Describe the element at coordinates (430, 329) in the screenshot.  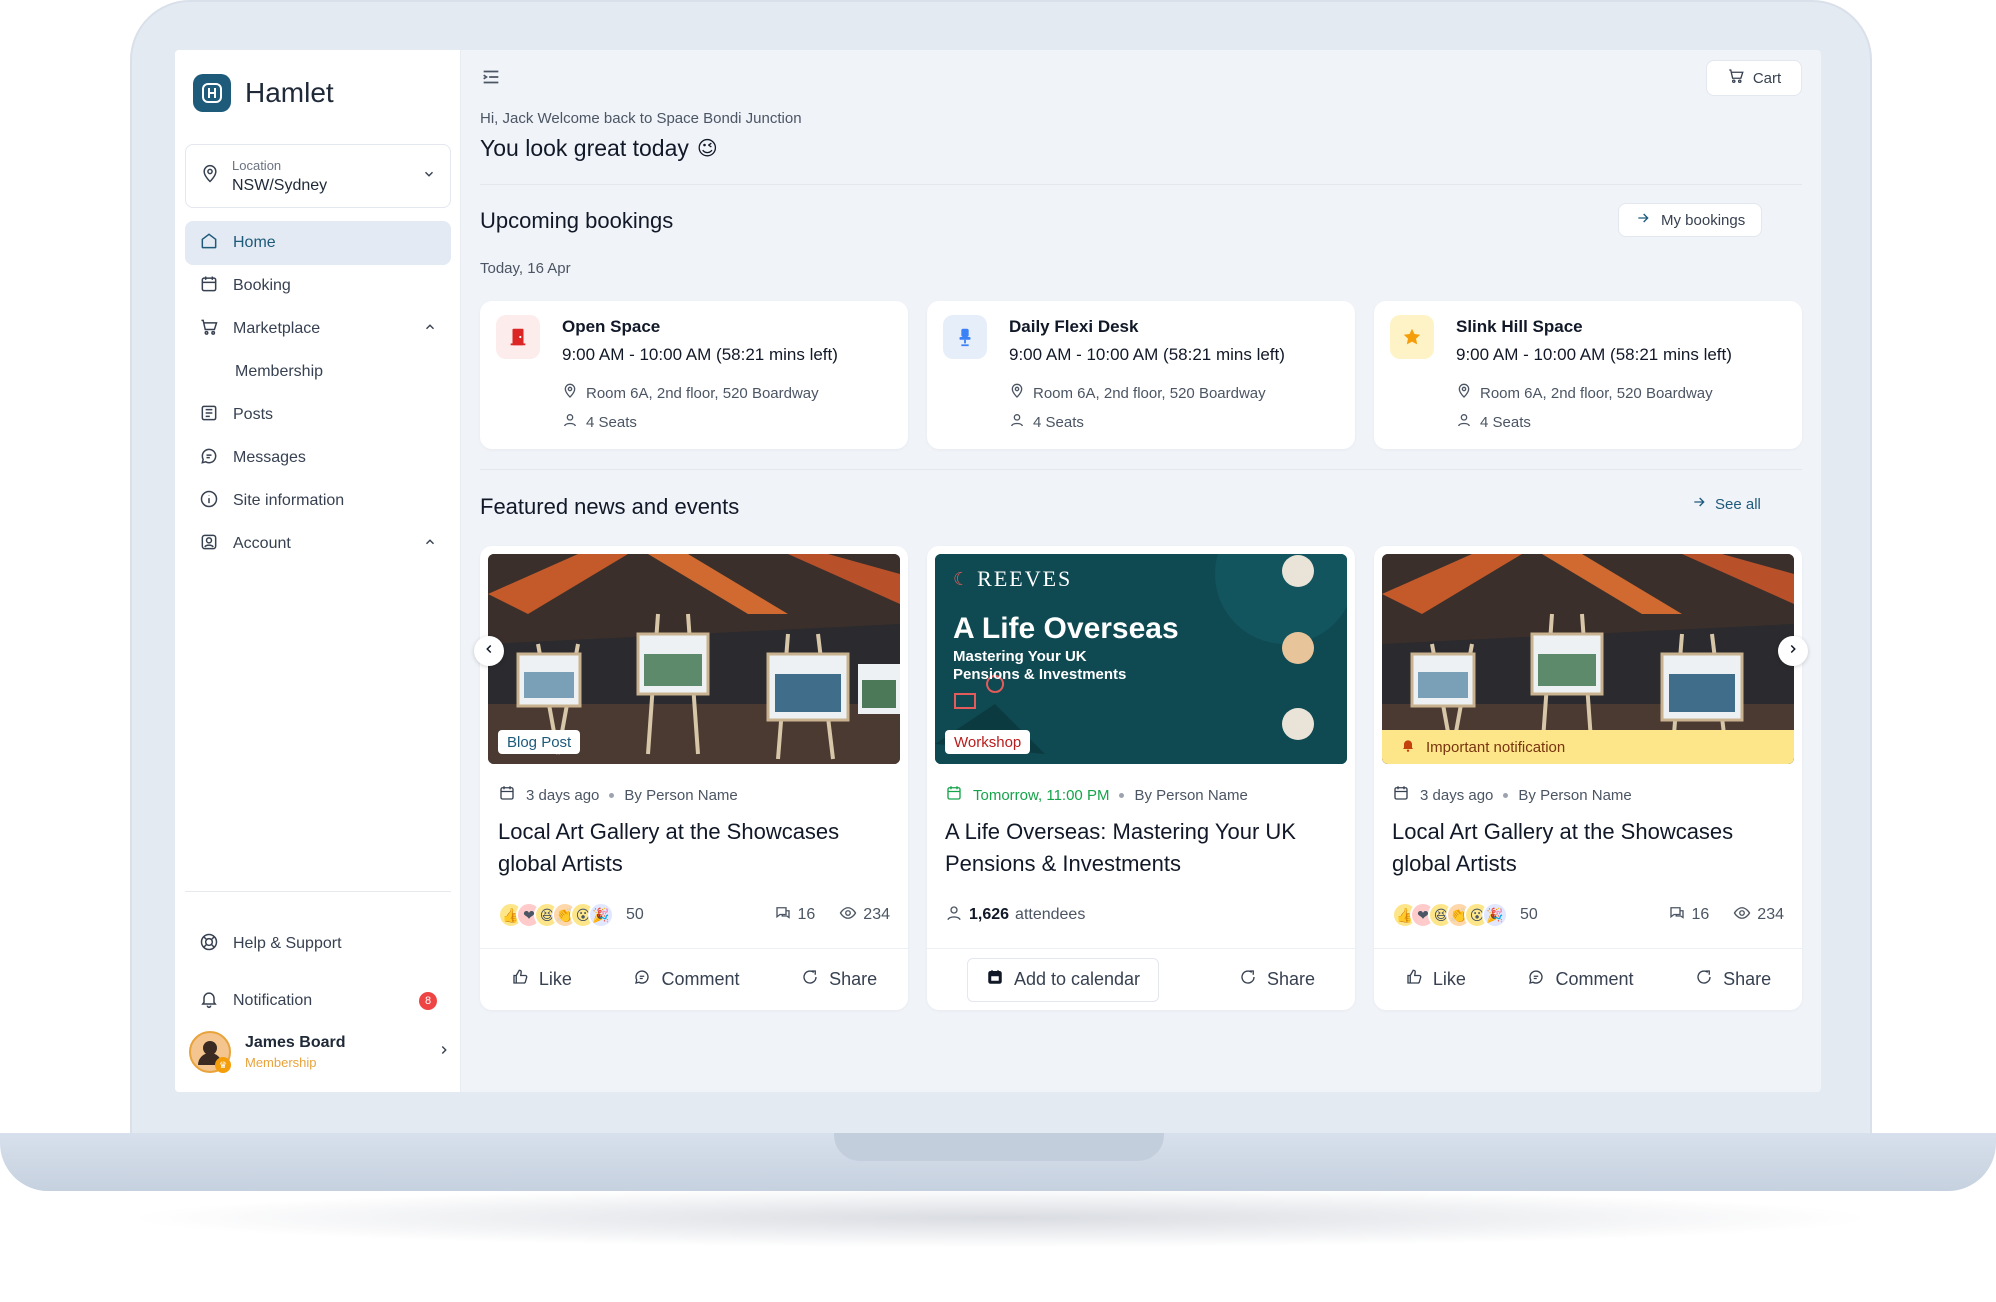
I see `chevron-up-icon` at that location.